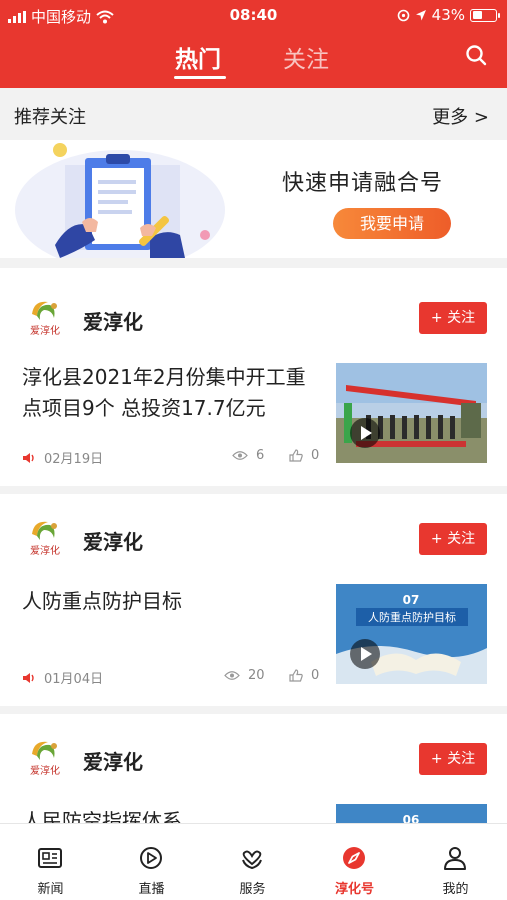  I want to click on video-thumbnail, so click(411, 413).